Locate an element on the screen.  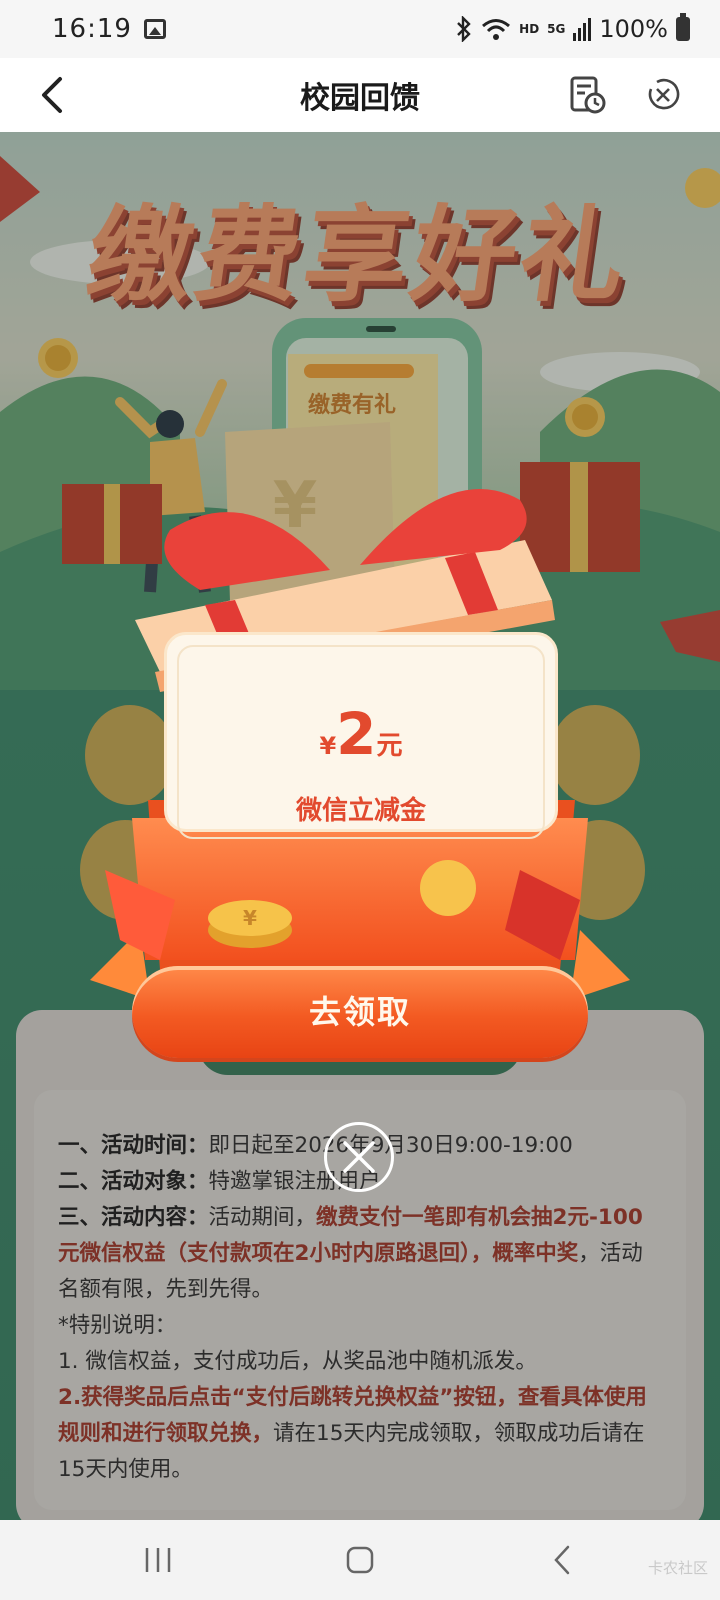
coupon-amount: ¥2元 is located at coordinates (361, 734).